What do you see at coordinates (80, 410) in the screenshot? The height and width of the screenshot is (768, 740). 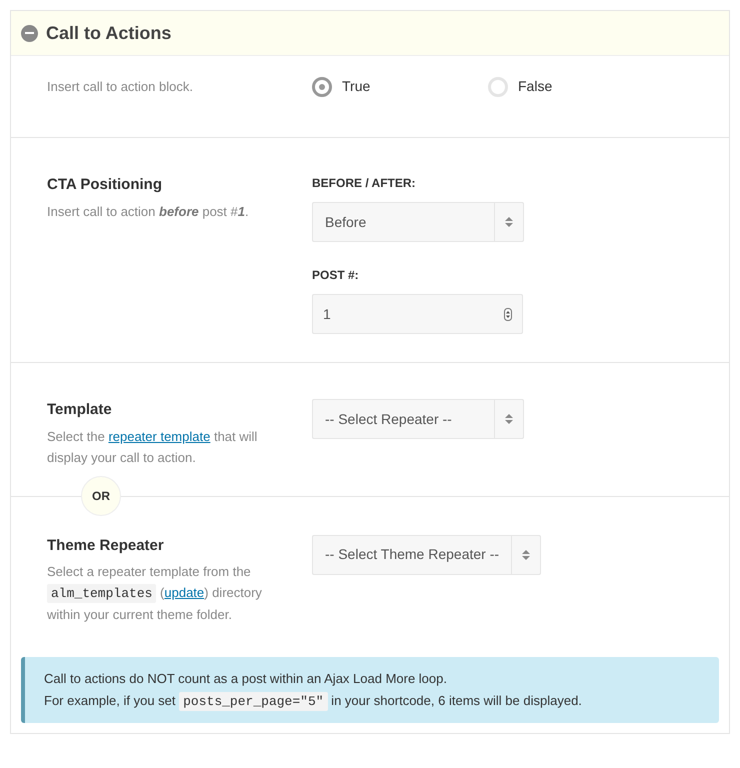 I see `section-heading: Template` at bounding box center [80, 410].